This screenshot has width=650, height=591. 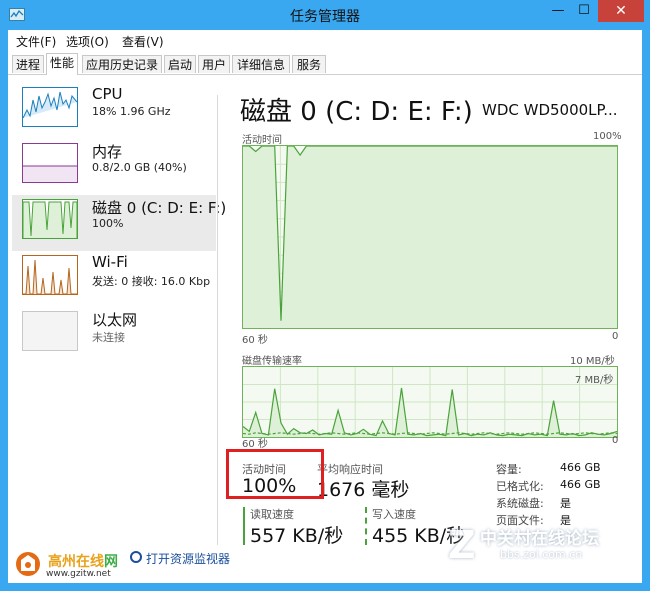 What do you see at coordinates (262, 140) in the screenshot?
I see `active-time-graph-label: 活动时间` at bounding box center [262, 140].